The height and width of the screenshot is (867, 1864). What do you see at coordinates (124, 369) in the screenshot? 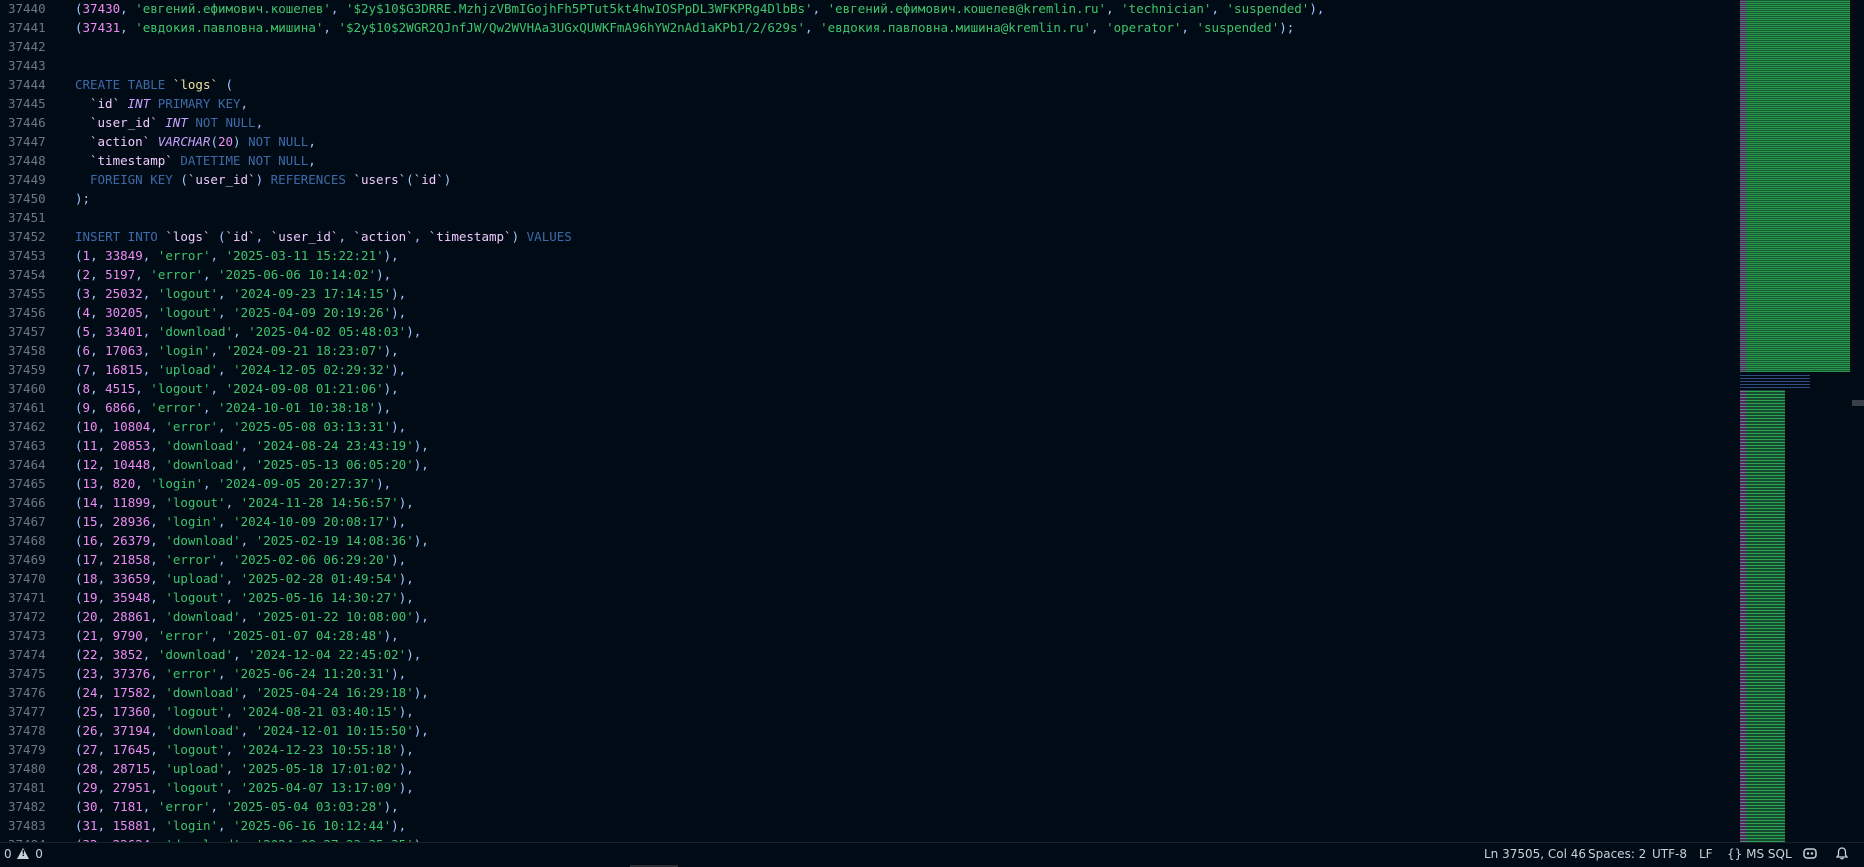
I see `code-token: 16815` at bounding box center [124, 369].